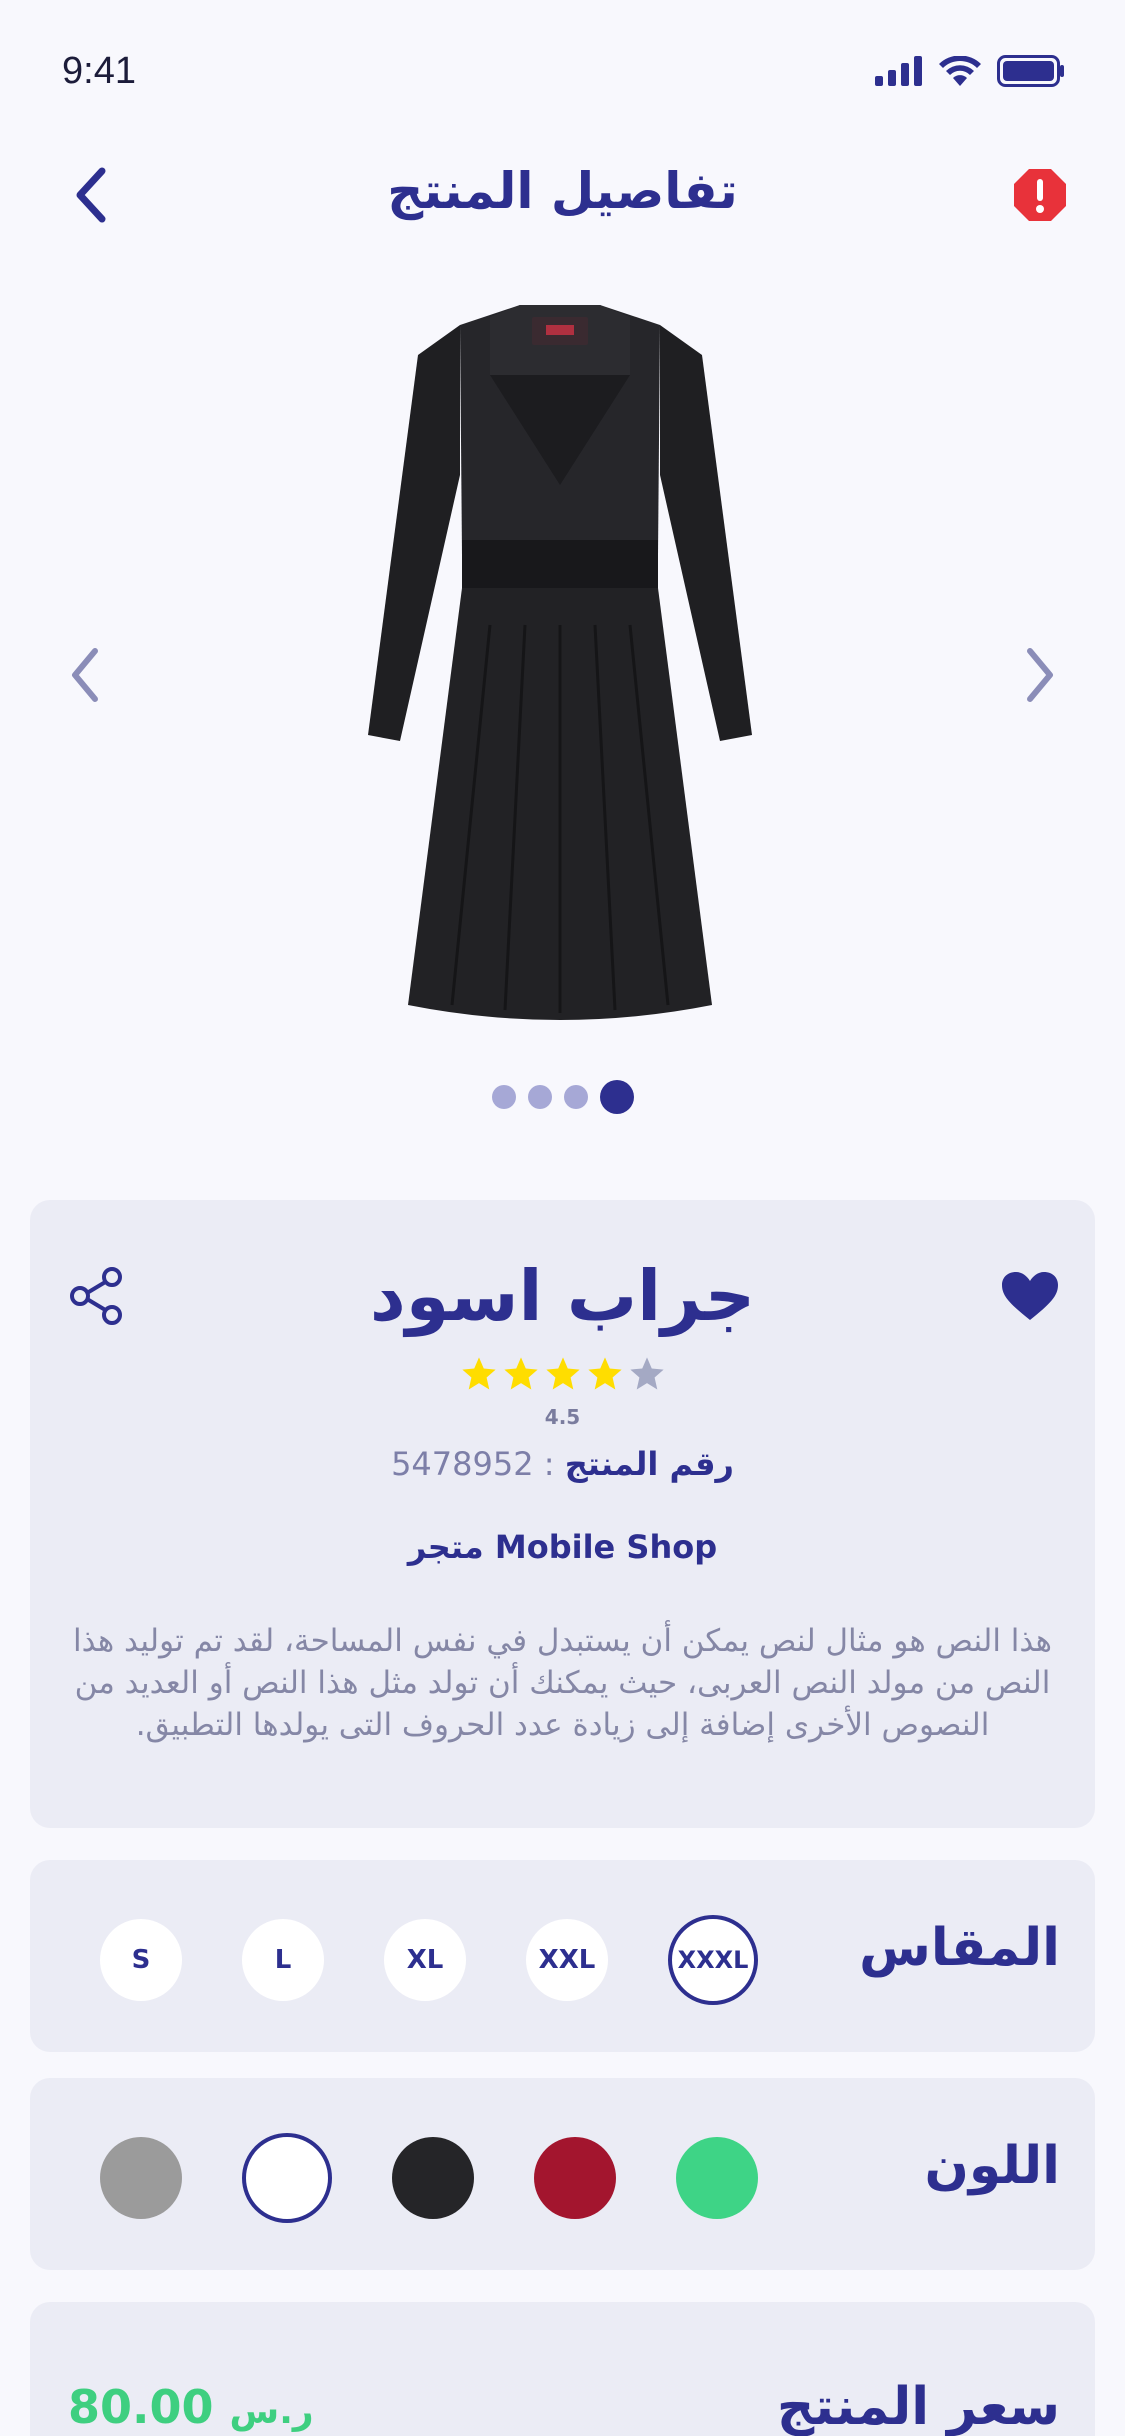 The width and height of the screenshot is (1125, 2436). What do you see at coordinates (562, 1296) in the screenshot?
I see `product-name: جراب اسود` at bounding box center [562, 1296].